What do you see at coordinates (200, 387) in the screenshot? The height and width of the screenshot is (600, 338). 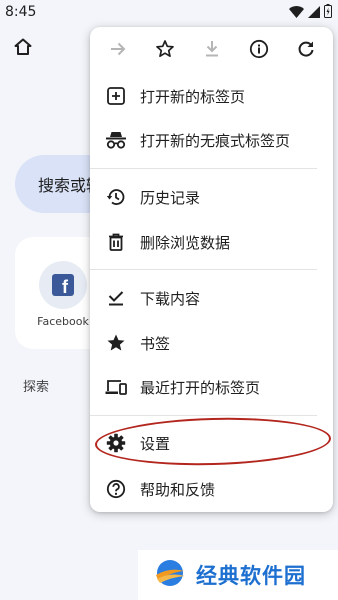 I see `menu-item-label: 最近打开的标签页` at bounding box center [200, 387].